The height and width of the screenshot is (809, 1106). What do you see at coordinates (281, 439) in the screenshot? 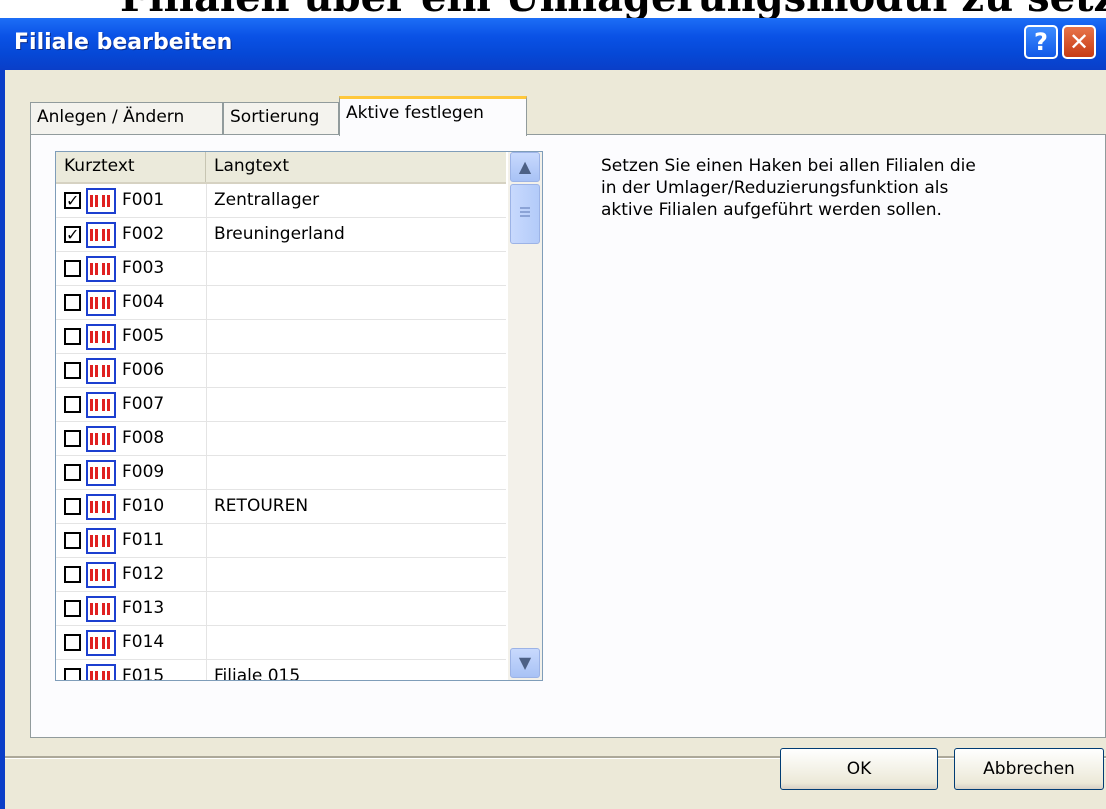
I see `list-item: F008` at bounding box center [281, 439].